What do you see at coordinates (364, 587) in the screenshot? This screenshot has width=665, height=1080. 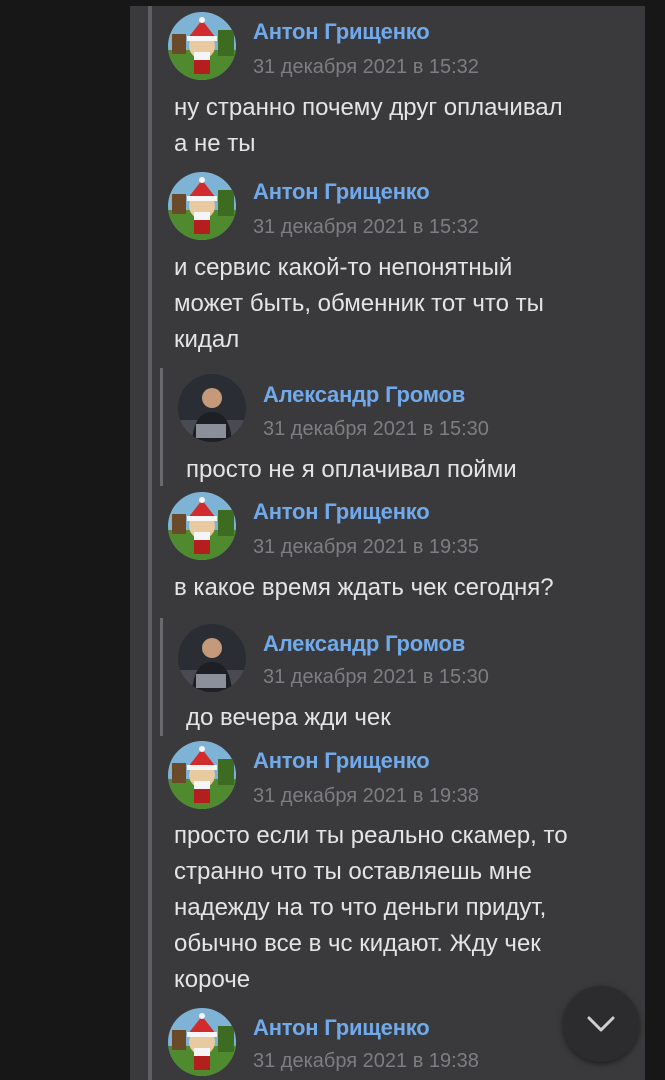 I see `comment-text: в какое время ждать чек сегодня?` at bounding box center [364, 587].